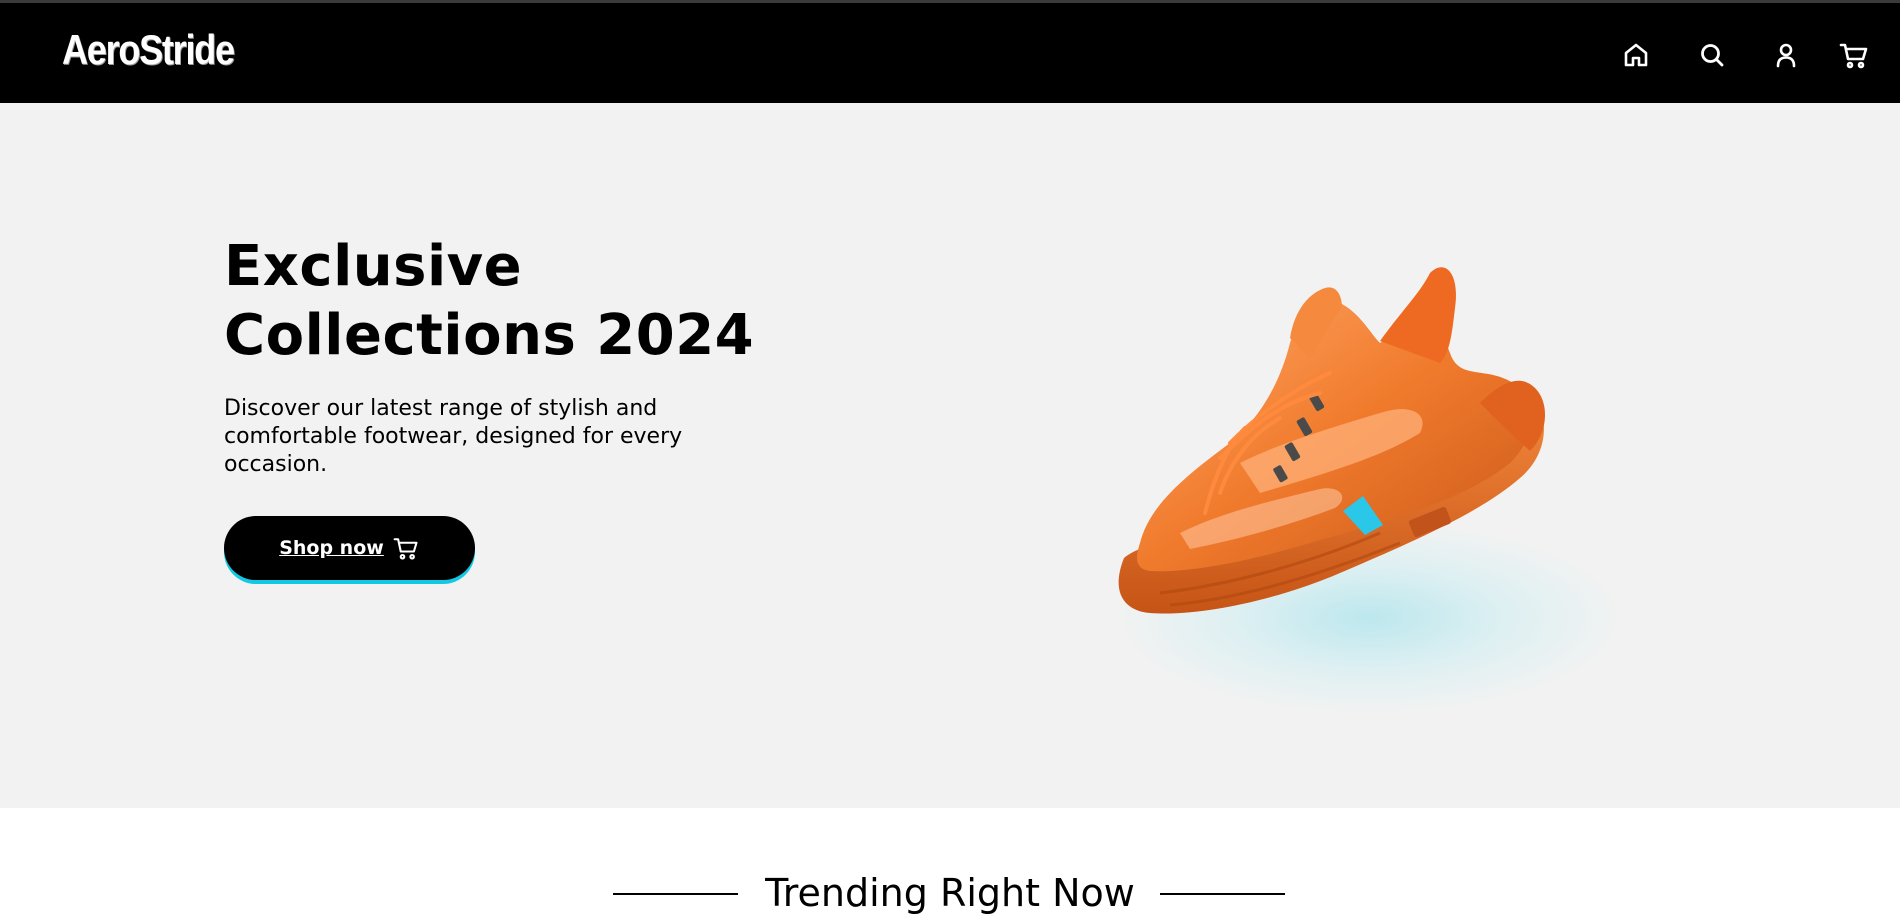 This screenshot has width=1900, height=916. Describe the element at coordinates (1332, 440) in the screenshot. I see `sneaker-illustration` at that location.